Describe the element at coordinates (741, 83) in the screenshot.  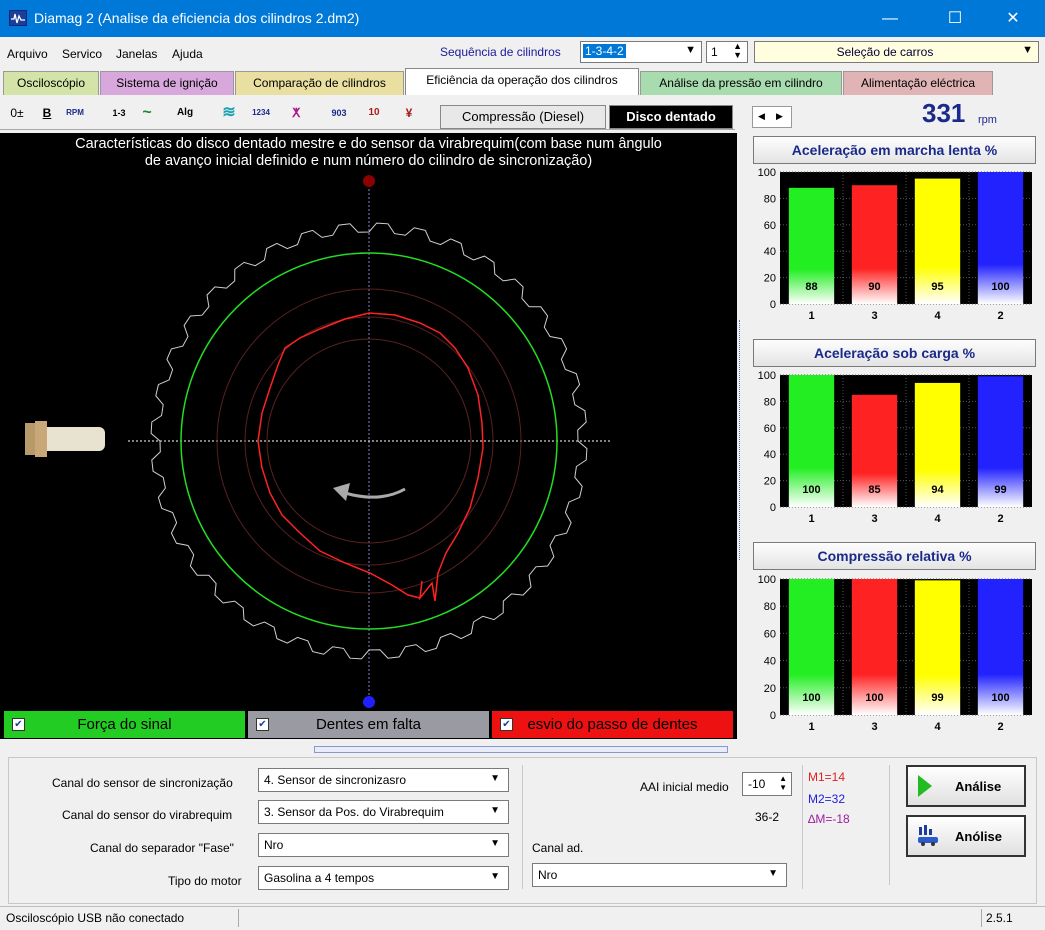
I see `tab-analise-pressao: Análise da pressão em cilindro` at that location.